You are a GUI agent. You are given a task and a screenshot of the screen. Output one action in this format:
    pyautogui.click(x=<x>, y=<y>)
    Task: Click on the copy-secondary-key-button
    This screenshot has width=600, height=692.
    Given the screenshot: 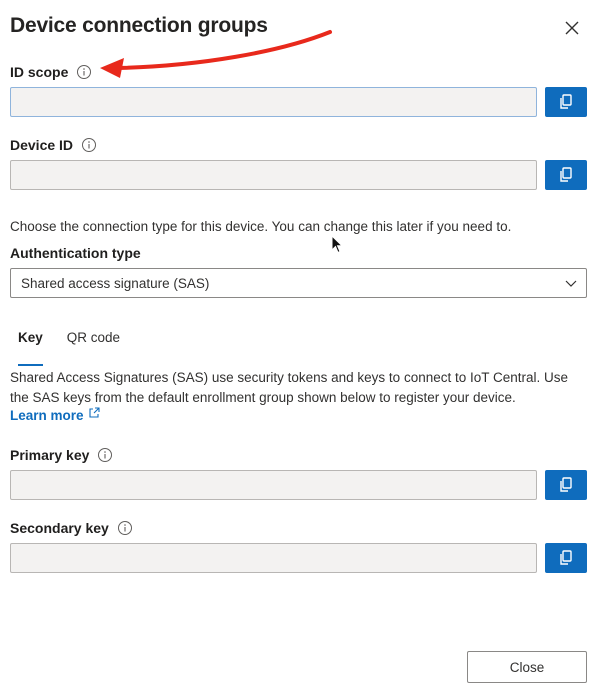 What is the action you would take?
    pyautogui.click(x=566, y=558)
    